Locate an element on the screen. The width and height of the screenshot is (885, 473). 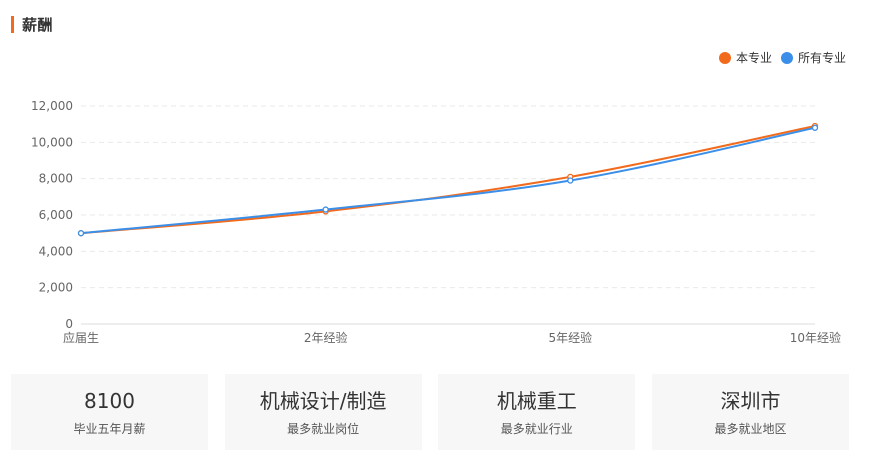
y-tick-label: 2,000 is located at coordinates (56, 288).